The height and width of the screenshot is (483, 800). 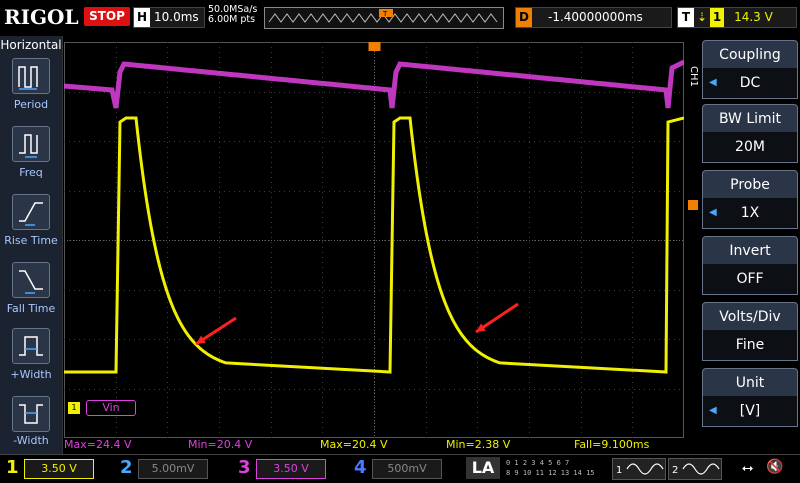 What do you see at coordinates (550, 473) in the screenshot?
I see `digital-bits-row: 8 9 10 11 12 13 14 15` at bounding box center [550, 473].